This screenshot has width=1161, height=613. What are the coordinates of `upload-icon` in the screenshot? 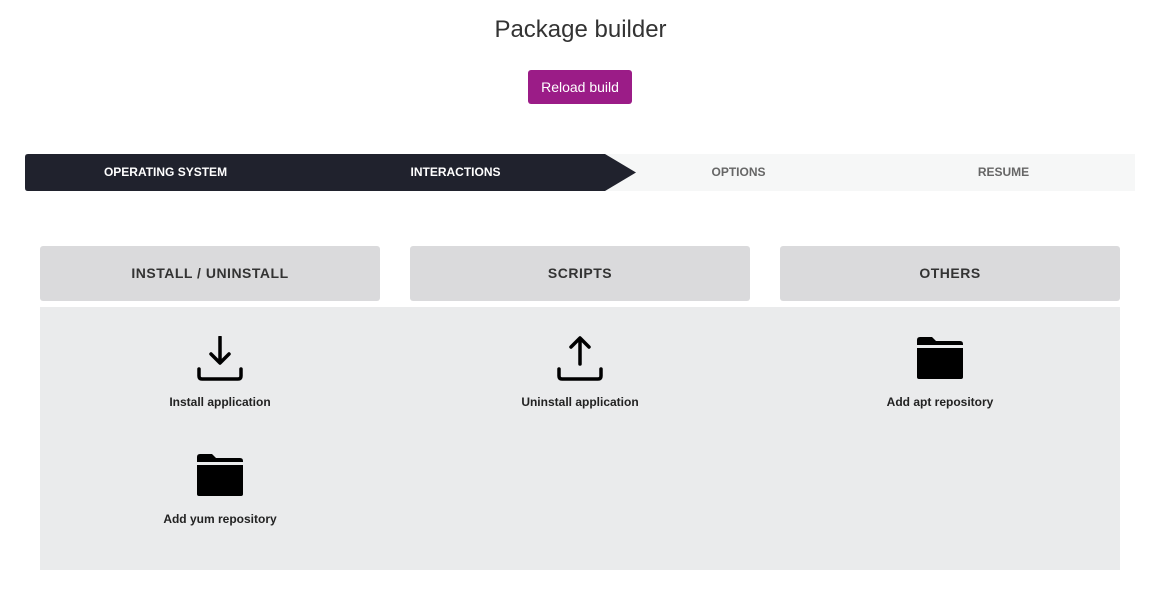 It's located at (580, 358).